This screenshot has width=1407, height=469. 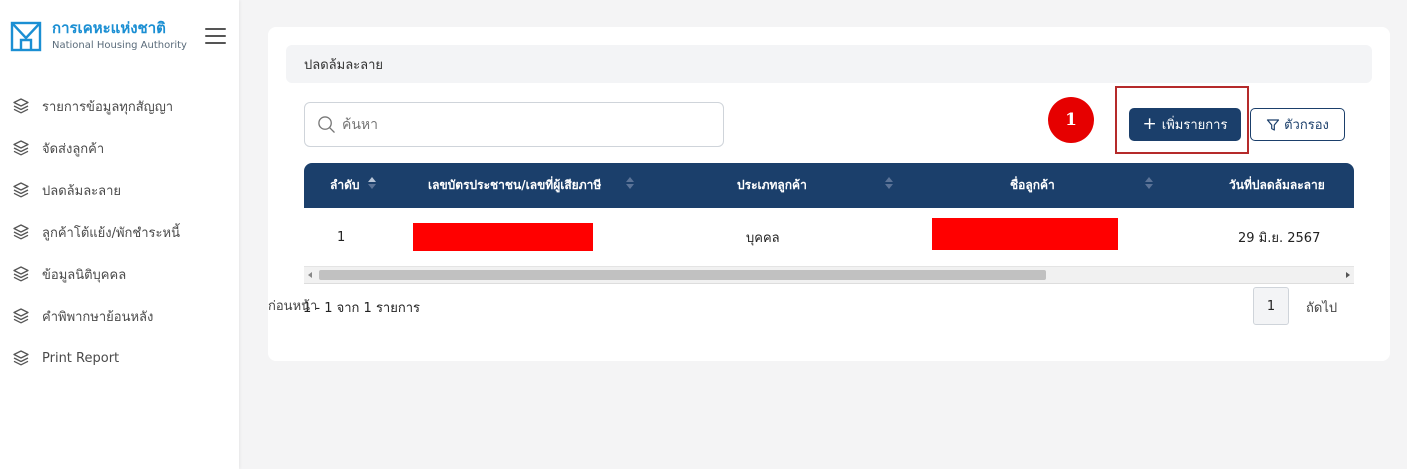 I want to click on page-number-button: 1, so click(x=1271, y=306).